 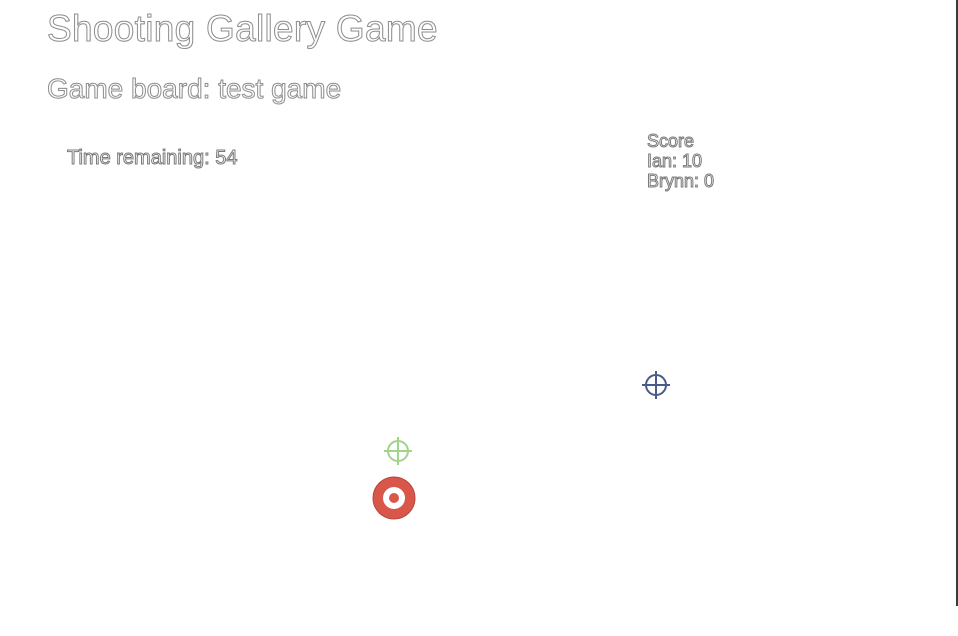 What do you see at coordinates (394, 498) in the screenshot?
I see `bullseye-target-icon` at bounding box center [394, 498].